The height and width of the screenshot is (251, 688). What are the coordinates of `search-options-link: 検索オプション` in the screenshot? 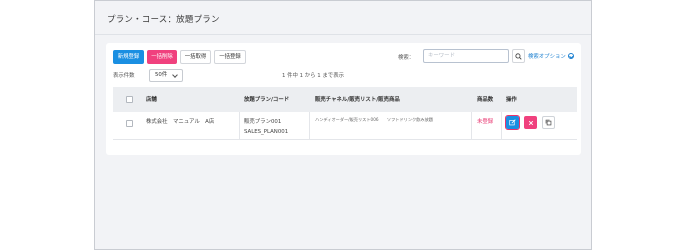 It's located at (551, 57).